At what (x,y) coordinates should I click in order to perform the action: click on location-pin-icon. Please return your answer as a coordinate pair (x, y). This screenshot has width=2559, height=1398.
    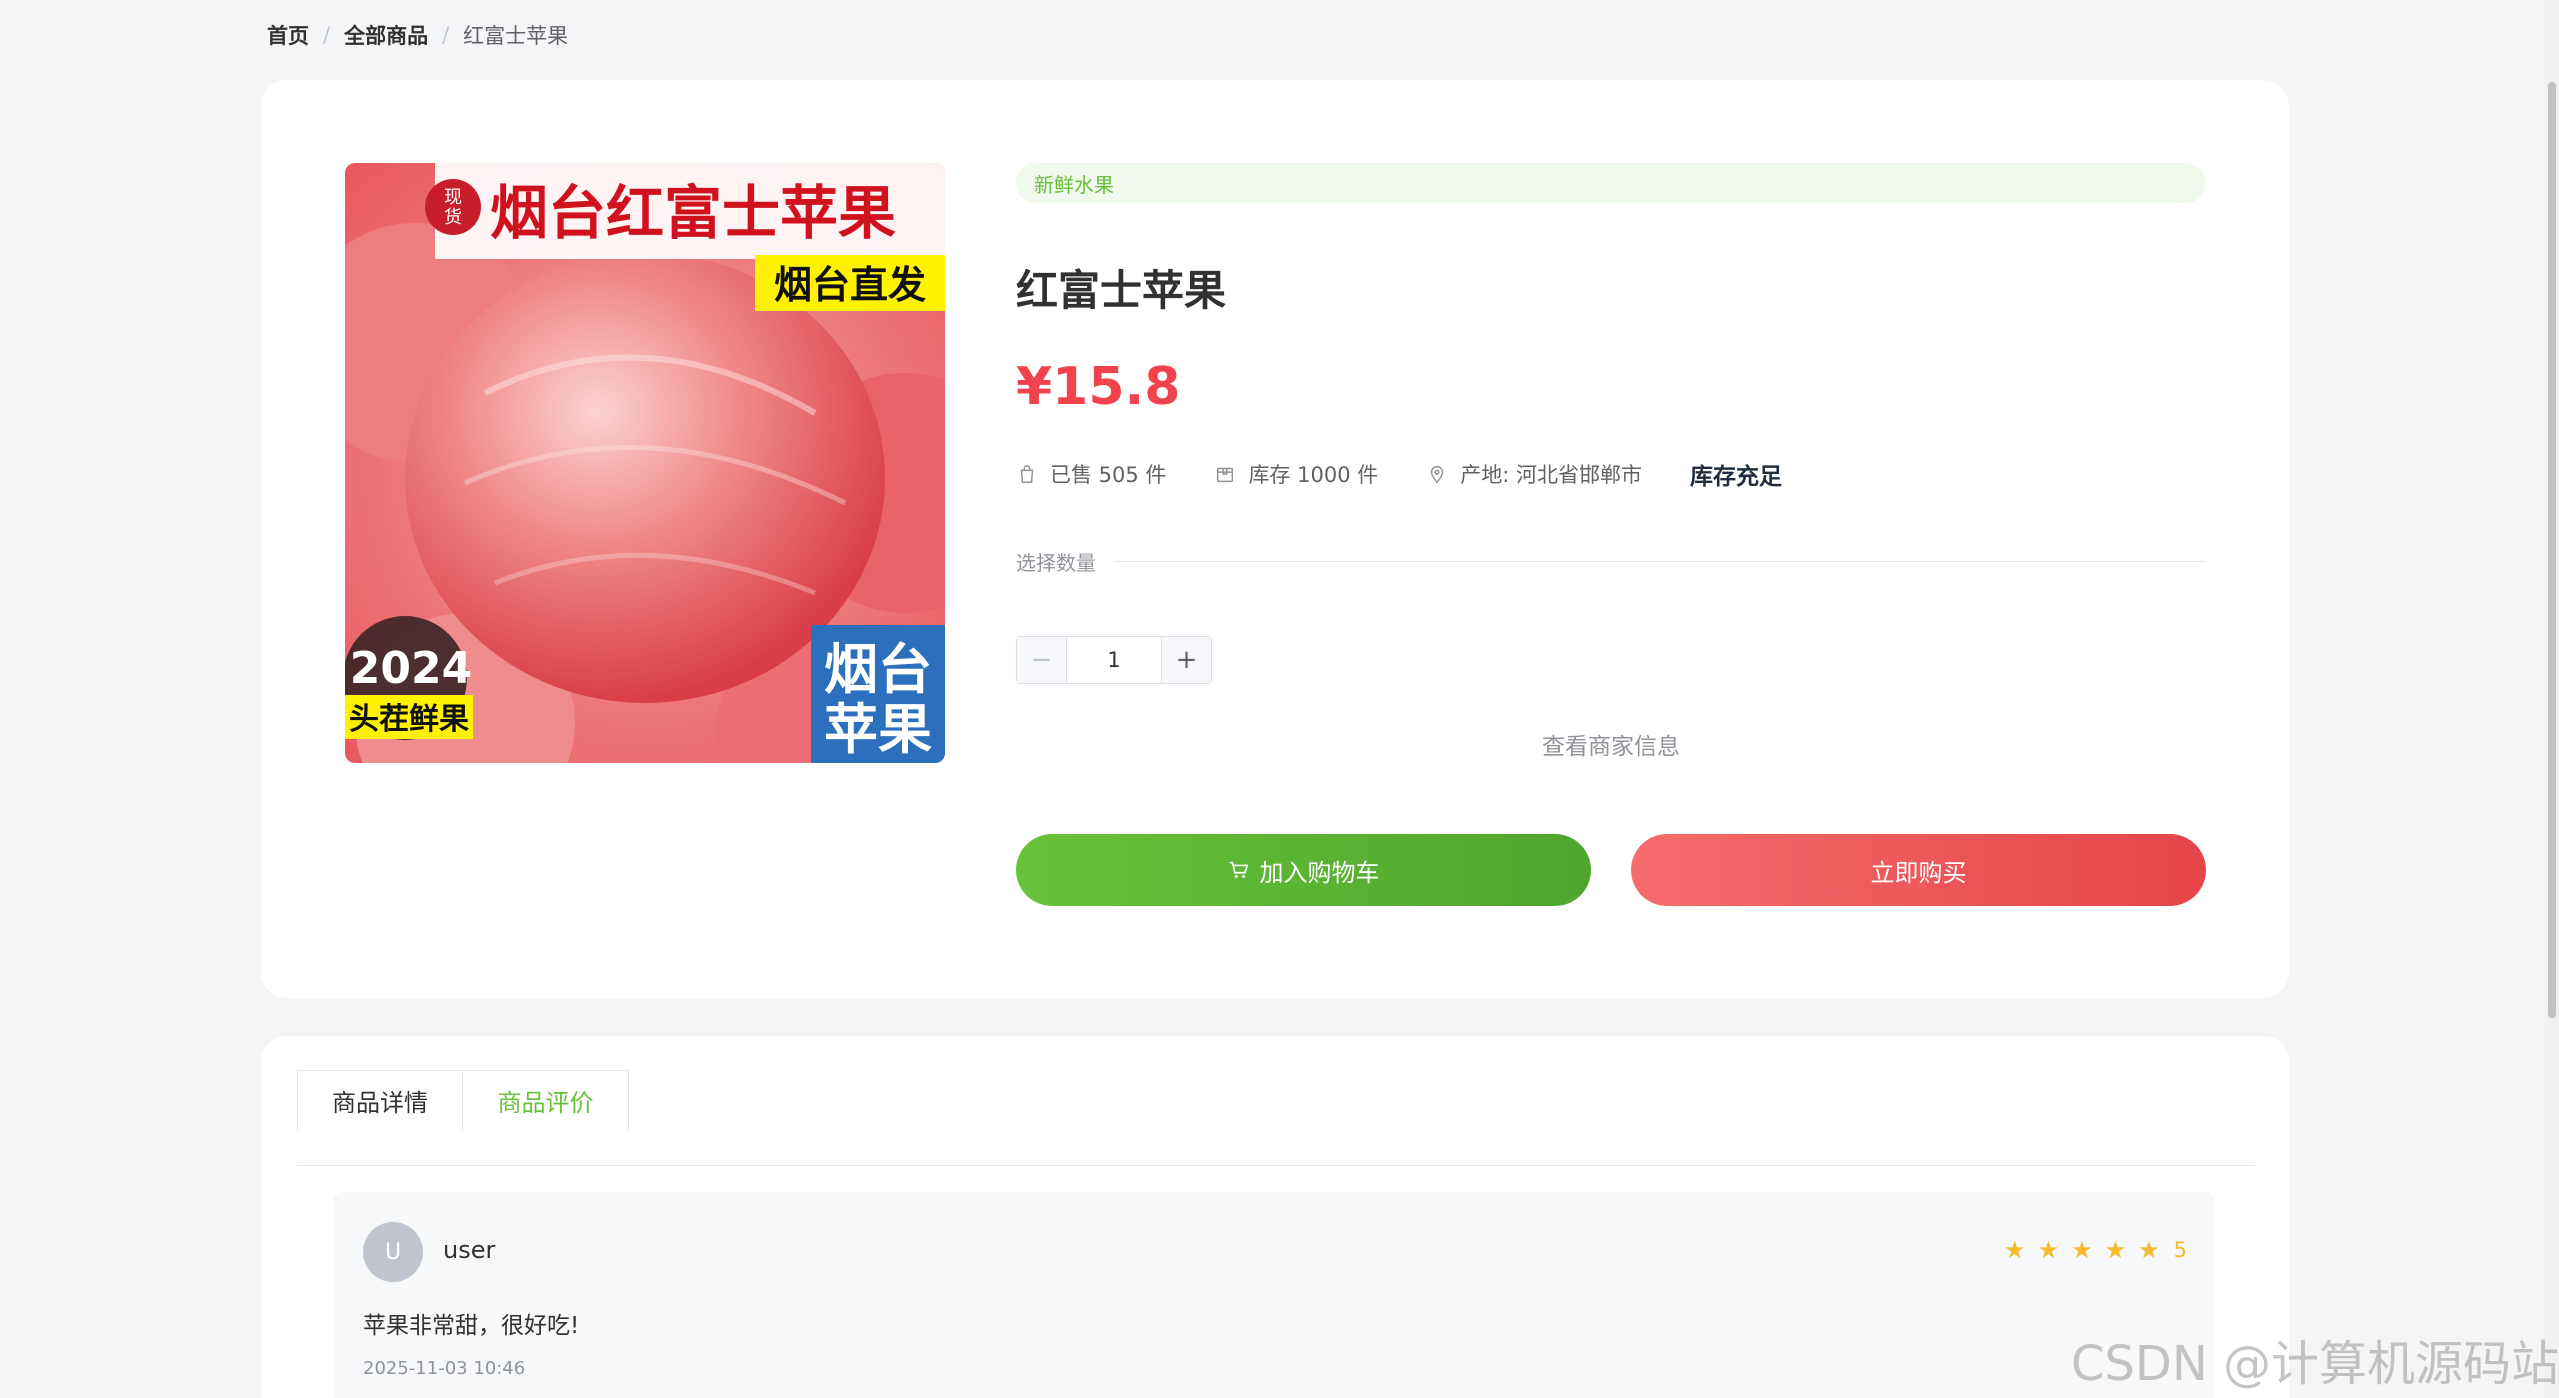
    Looking at the image, I should click on (1437, 475).